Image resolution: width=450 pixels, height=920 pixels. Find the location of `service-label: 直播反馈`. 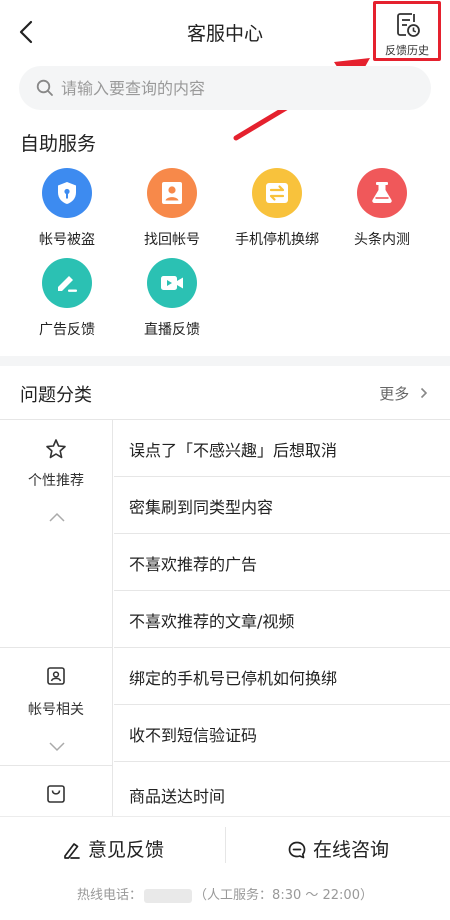

service-label: 直播反馈 is located at coordinates (172, 330).